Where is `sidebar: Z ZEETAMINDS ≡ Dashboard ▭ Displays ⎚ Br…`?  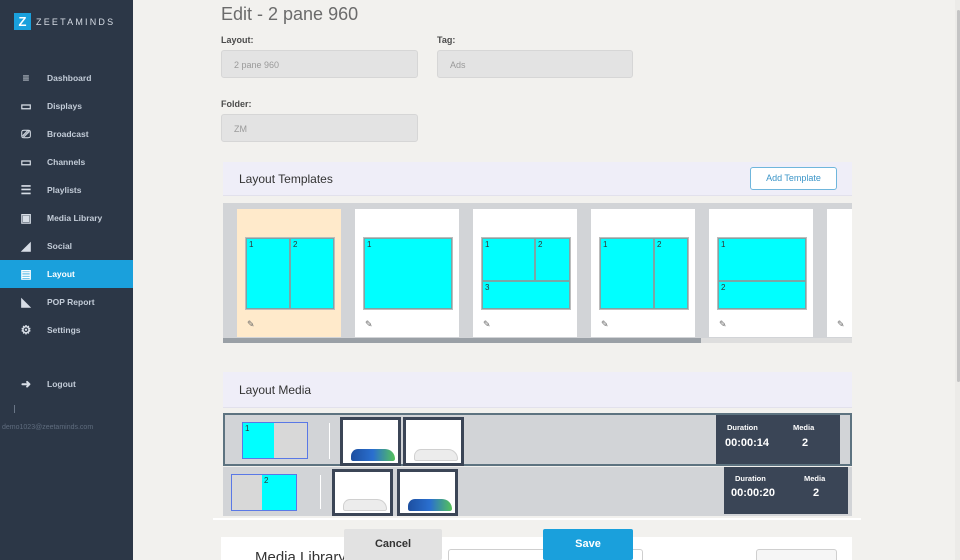 sidebar: Z ZEETAMINDS ≡ Dashboard ▭ Displays ⎚ Br… is located at coordinates (66, 280).